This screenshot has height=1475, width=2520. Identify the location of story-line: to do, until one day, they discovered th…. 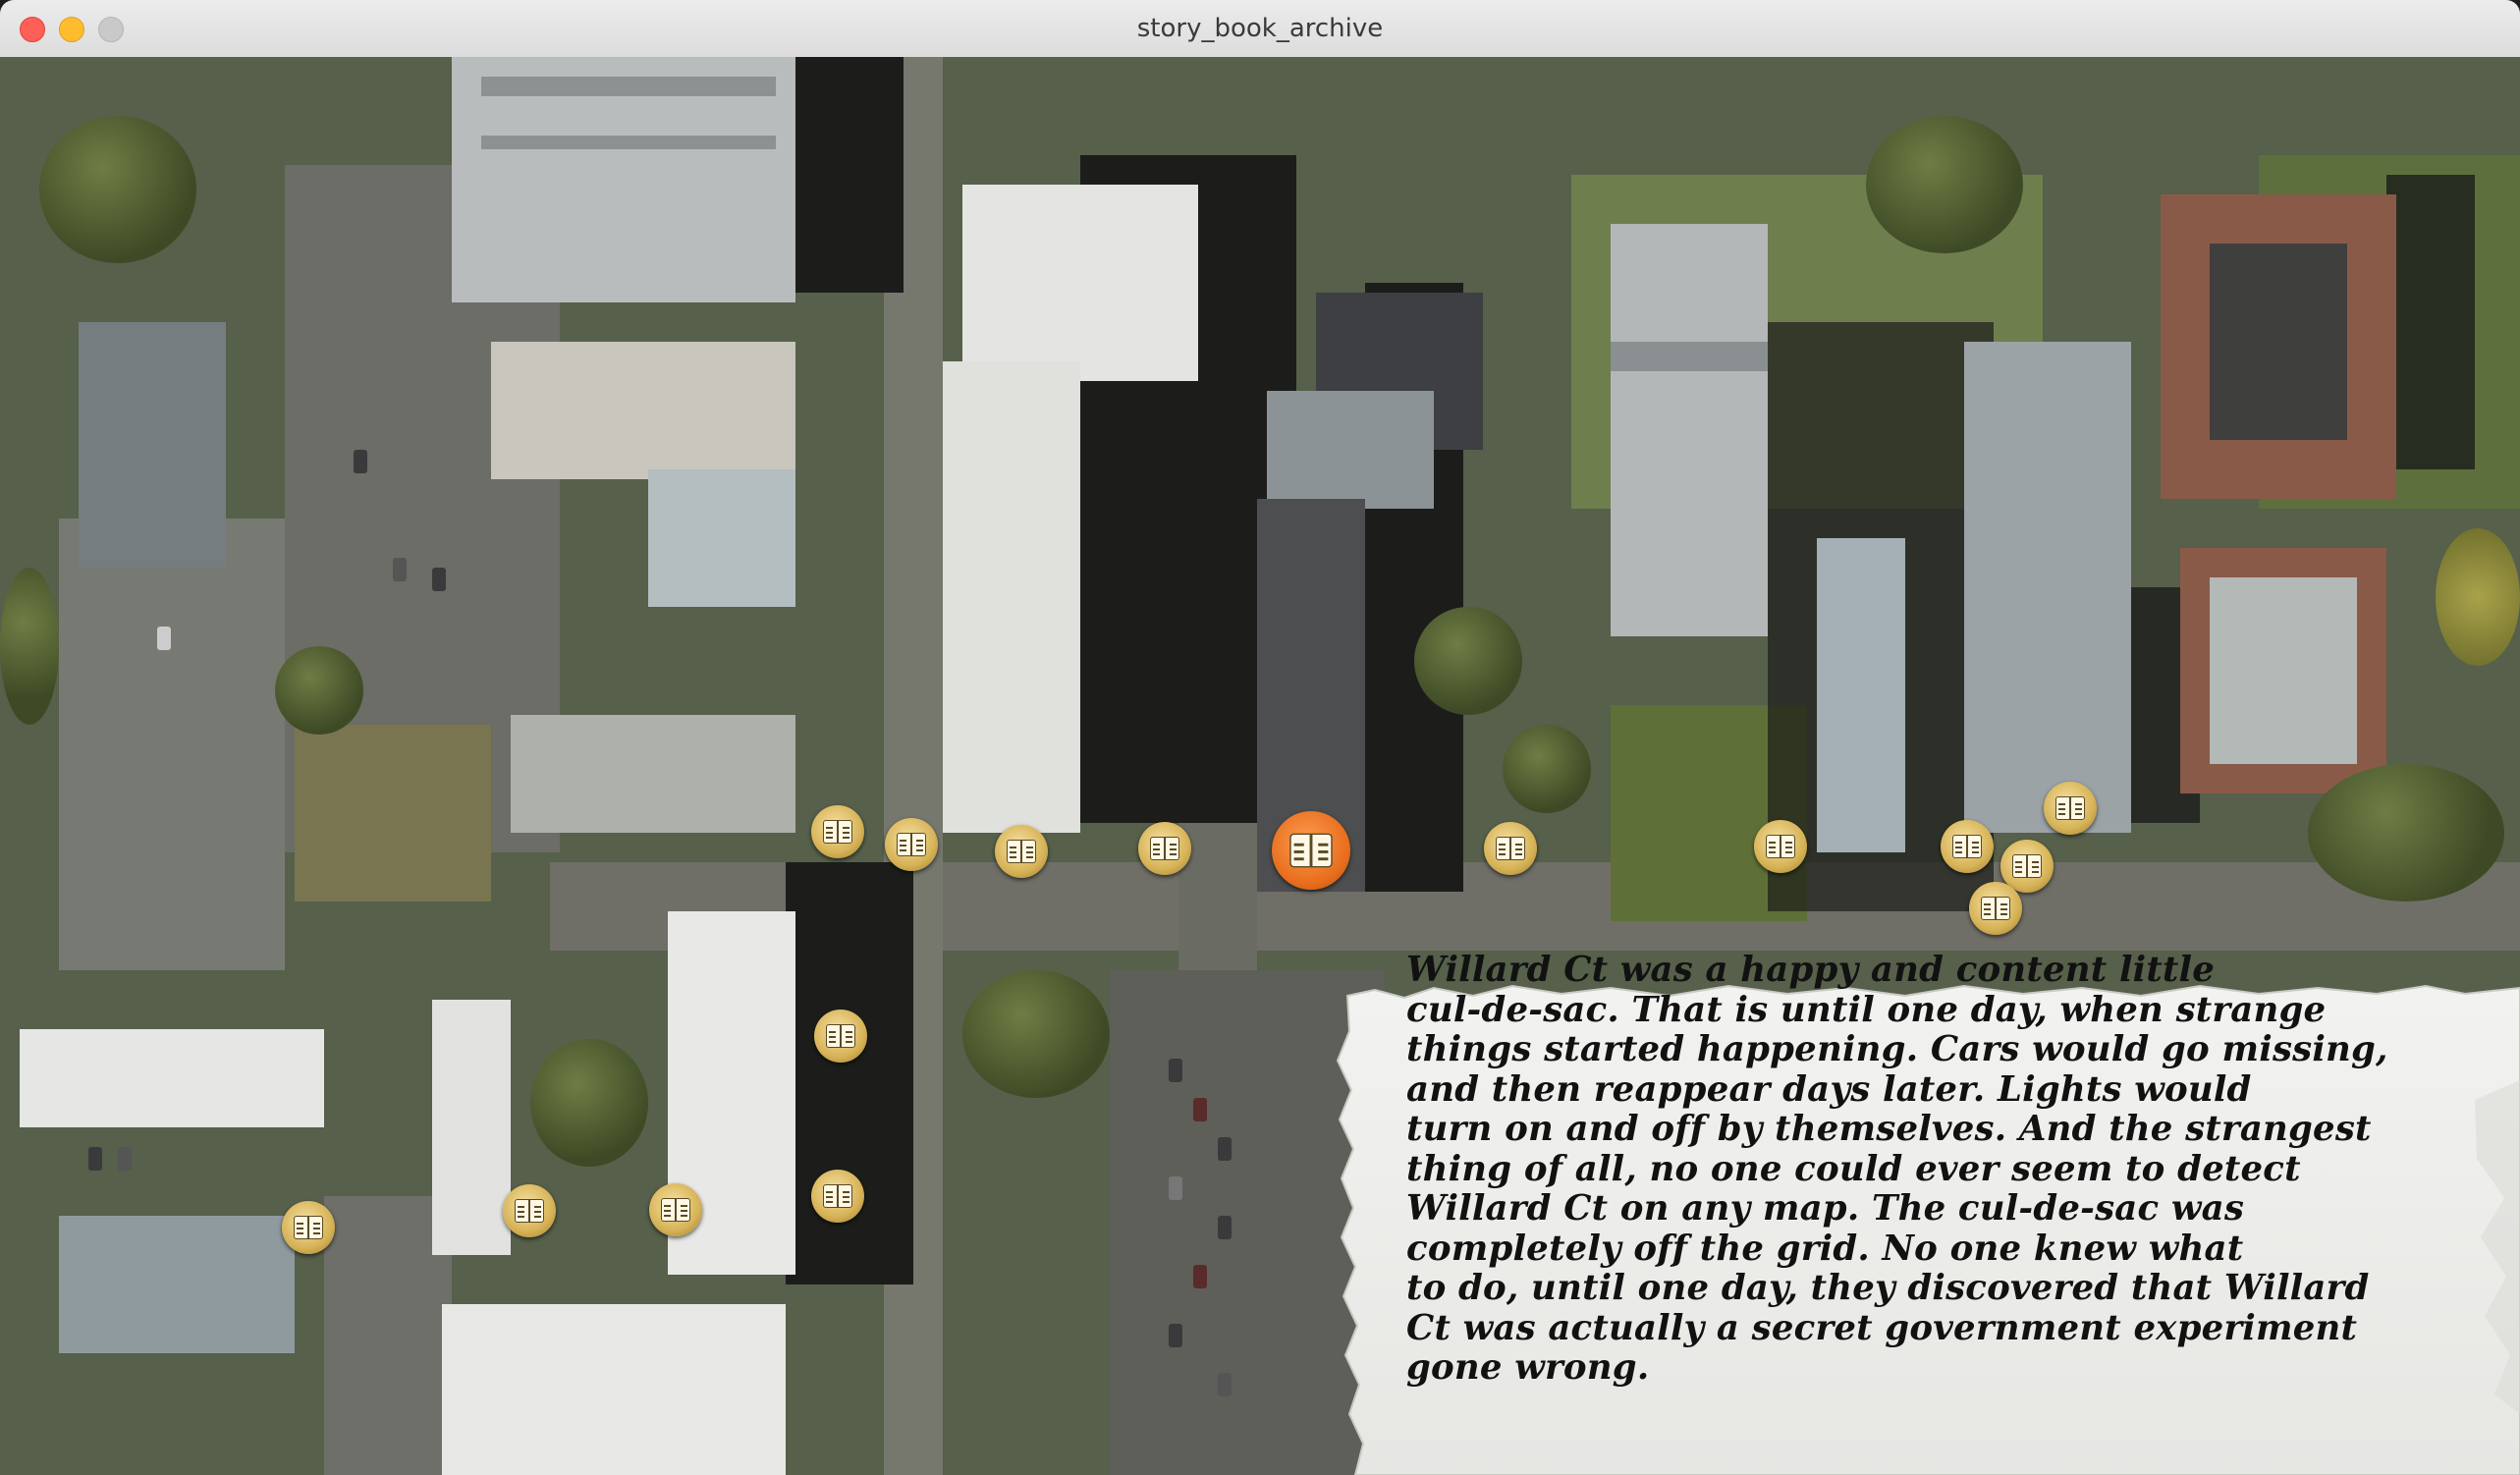
(1888, 1288).